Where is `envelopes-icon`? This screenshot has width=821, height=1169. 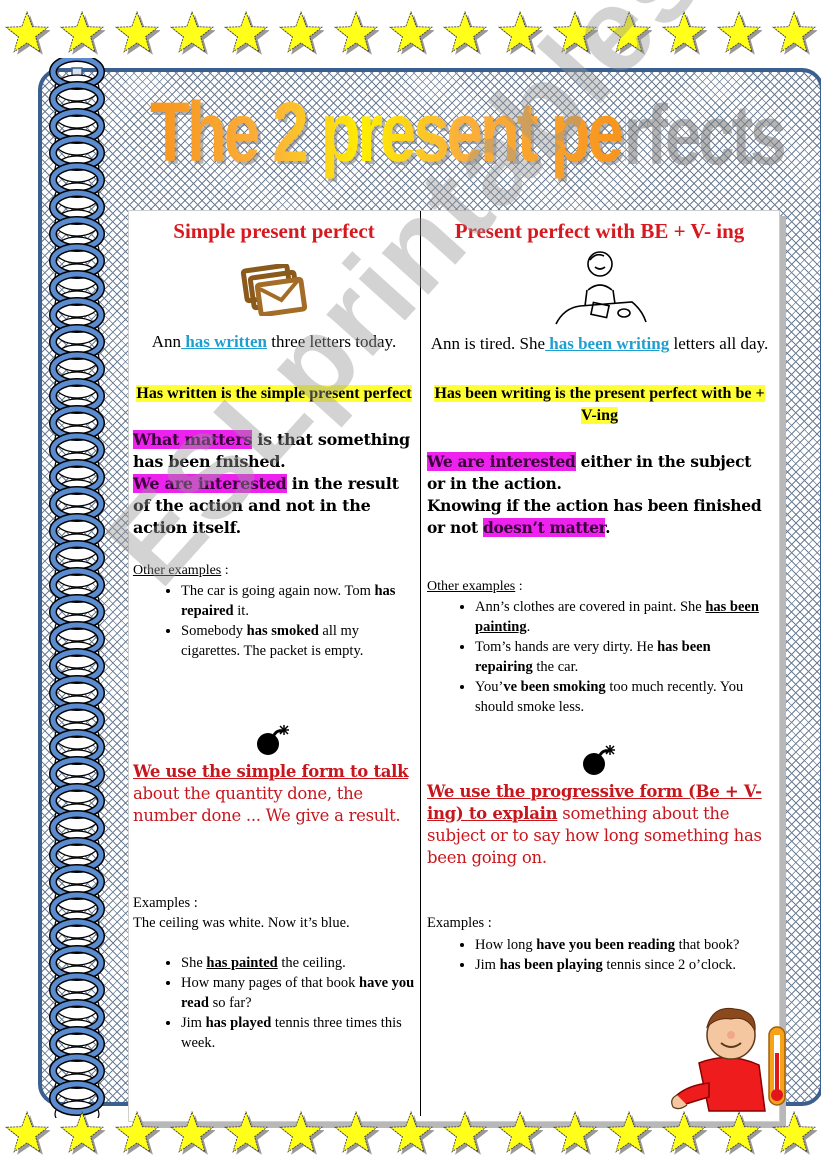
envelopes-icon is located at coordinates (274, 290).